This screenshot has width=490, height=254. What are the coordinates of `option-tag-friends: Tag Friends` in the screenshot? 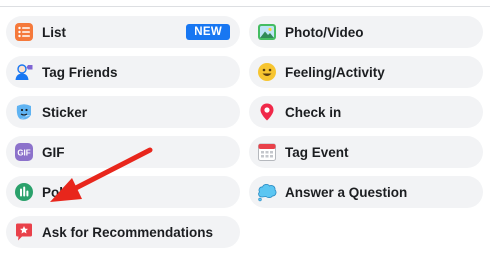 It's located at (123, 72).